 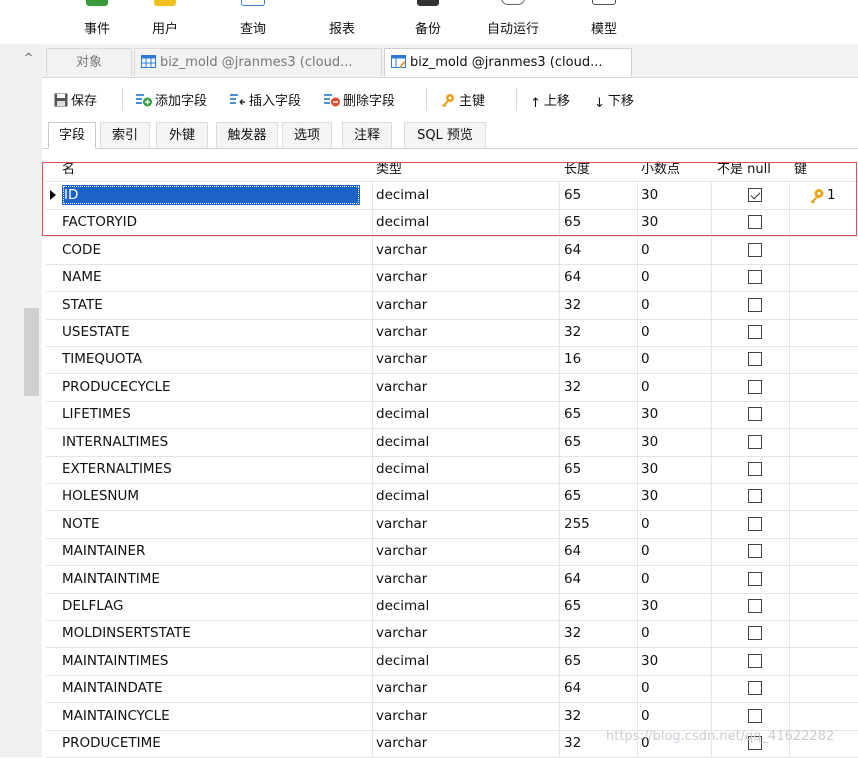 What do you see at coordinates (452, 388) in the screenshot?
I see `field-row: PRODUCECYCLE varchar 32 0` at bounding box center [452, 388].